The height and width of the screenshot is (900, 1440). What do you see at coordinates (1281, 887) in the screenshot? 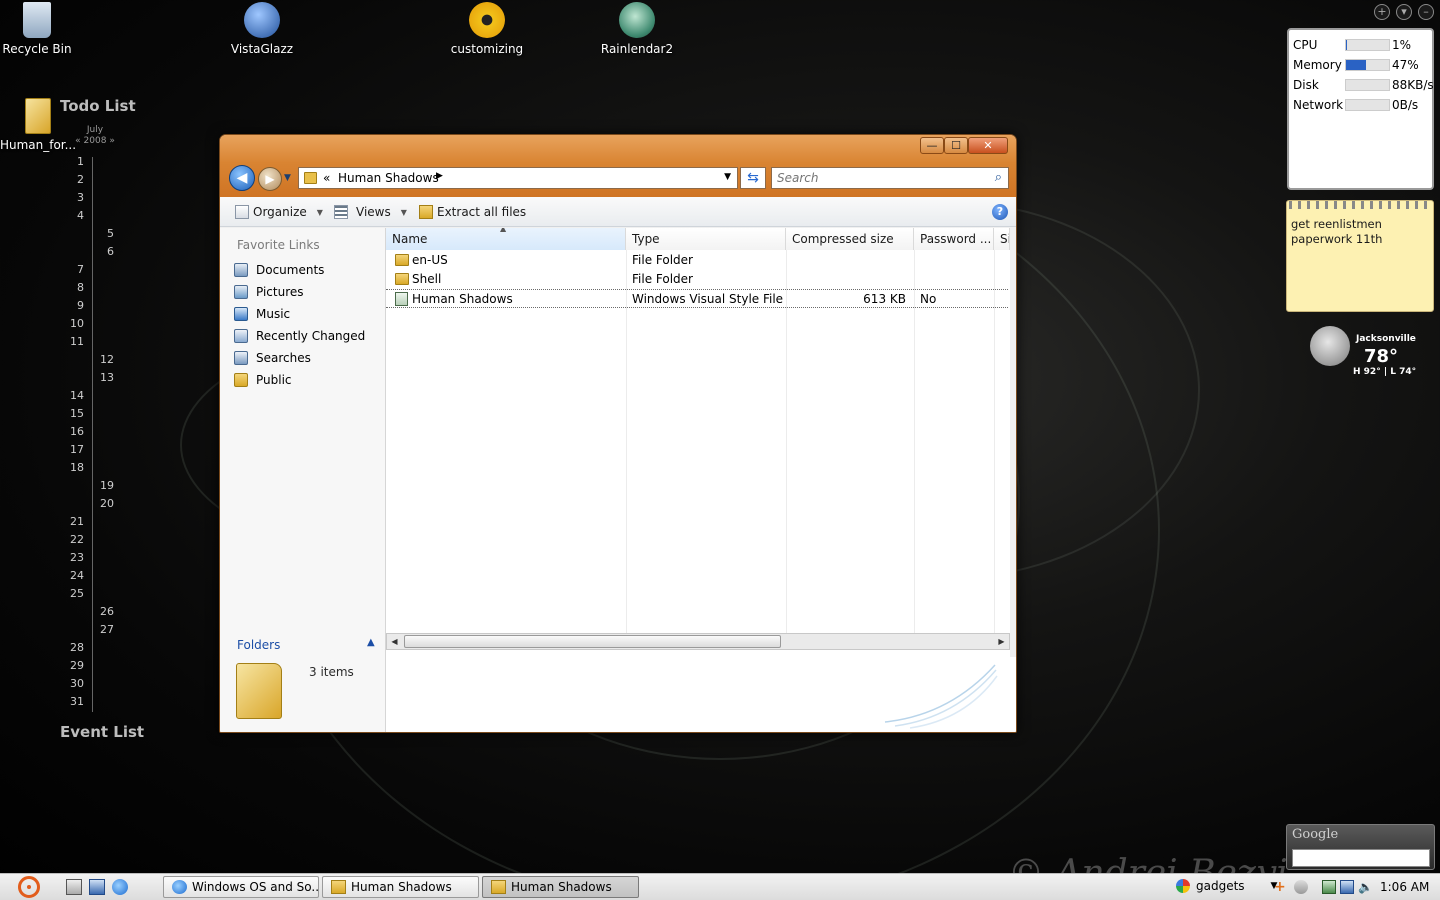
I see `add-icon: +` at bounding box center [1281, 887].